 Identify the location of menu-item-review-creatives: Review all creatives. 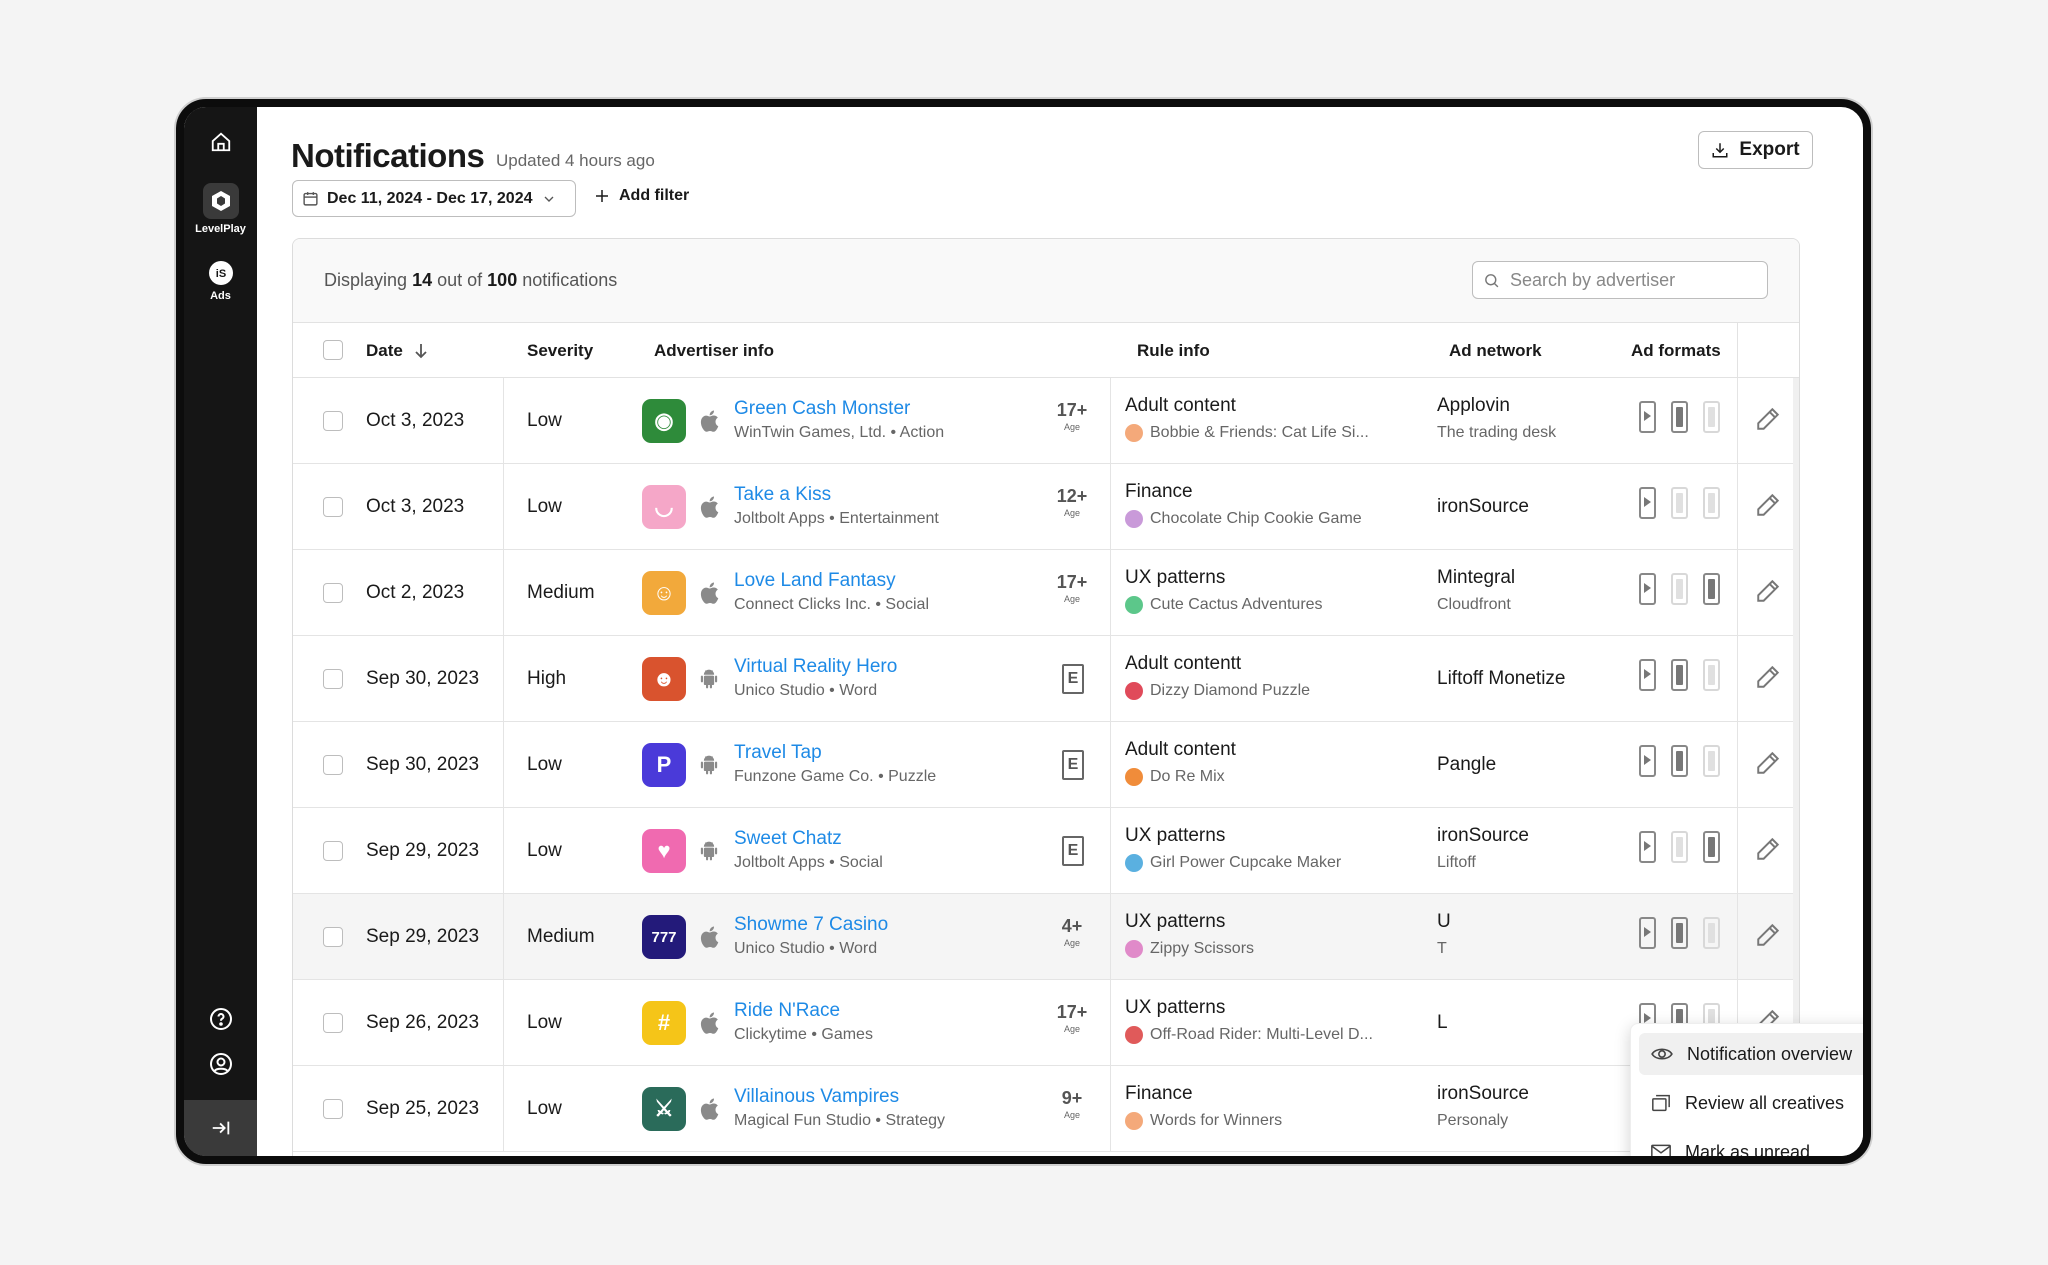
(1751, 1103).